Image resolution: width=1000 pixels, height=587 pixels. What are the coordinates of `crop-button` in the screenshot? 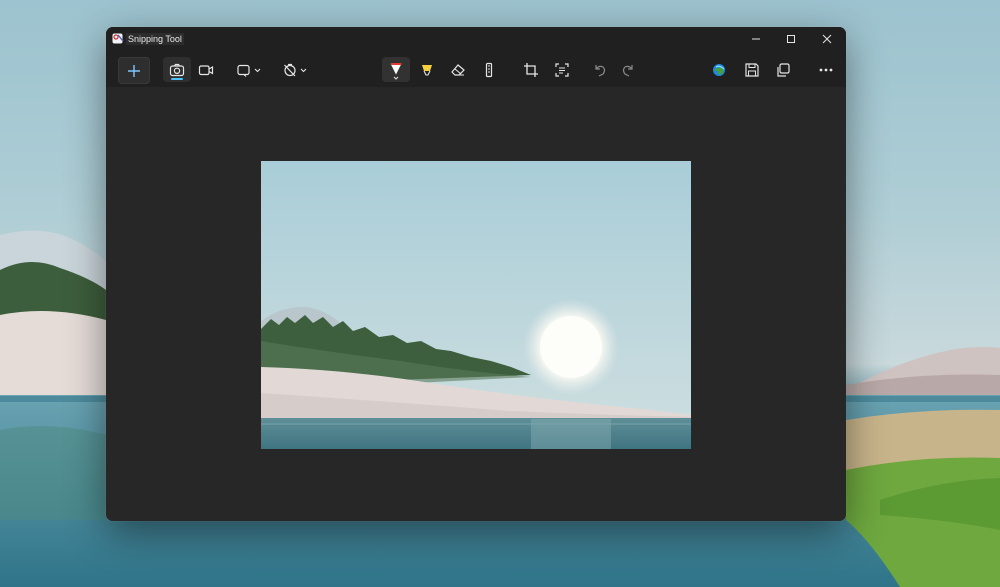 It's located at (531, 69).